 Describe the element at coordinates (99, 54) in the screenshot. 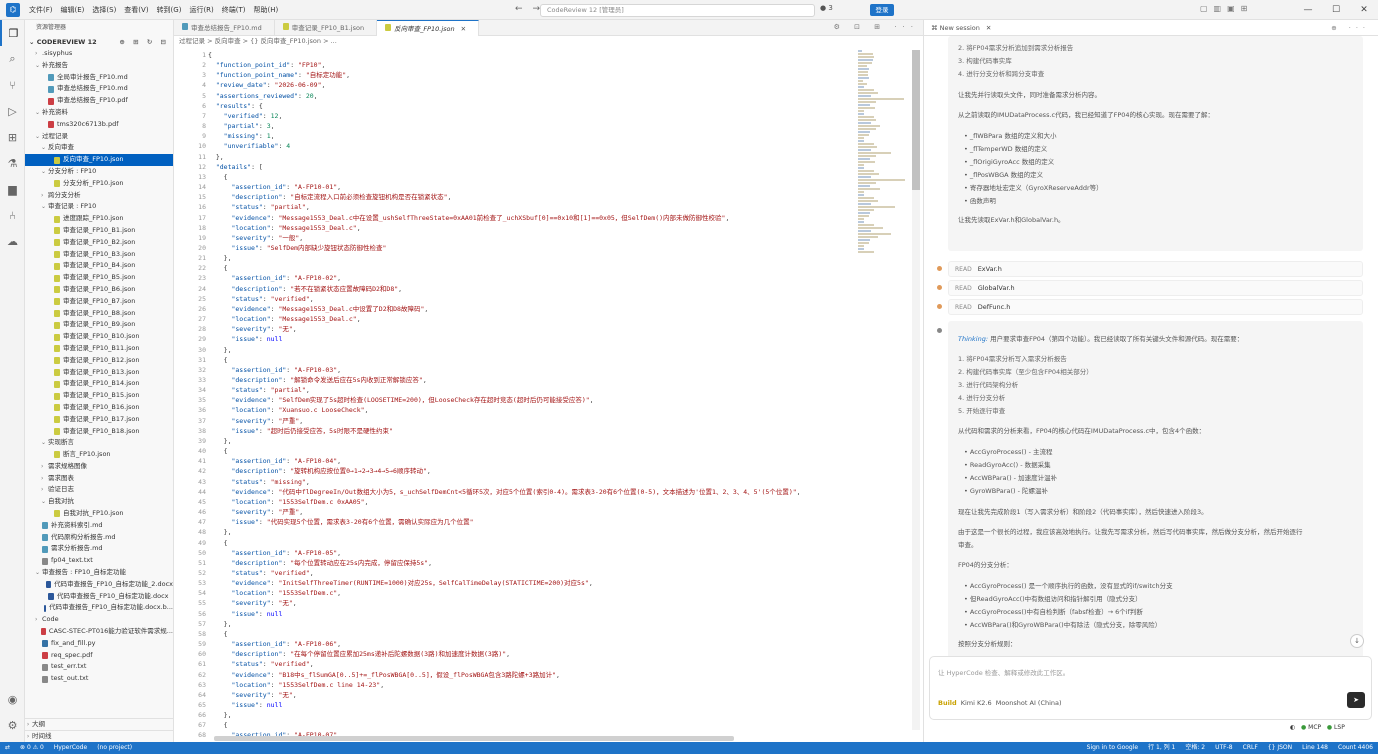

I see `folder-item: › .sisyphus` at that location.